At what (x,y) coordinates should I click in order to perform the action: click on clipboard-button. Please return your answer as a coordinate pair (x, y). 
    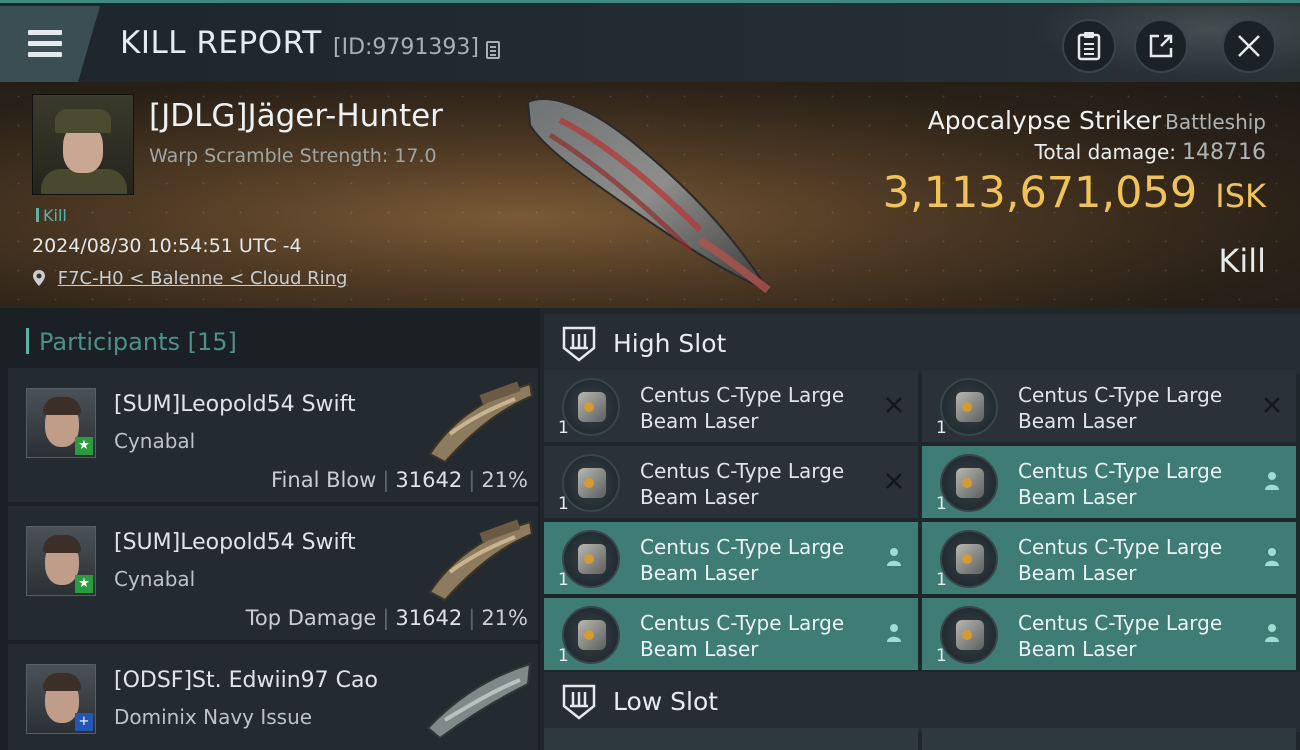
    Looking at the image, I should click on (1089, 46).